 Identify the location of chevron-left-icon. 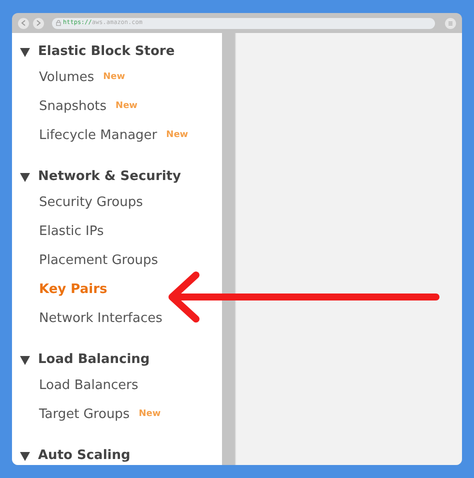
(23, 23).